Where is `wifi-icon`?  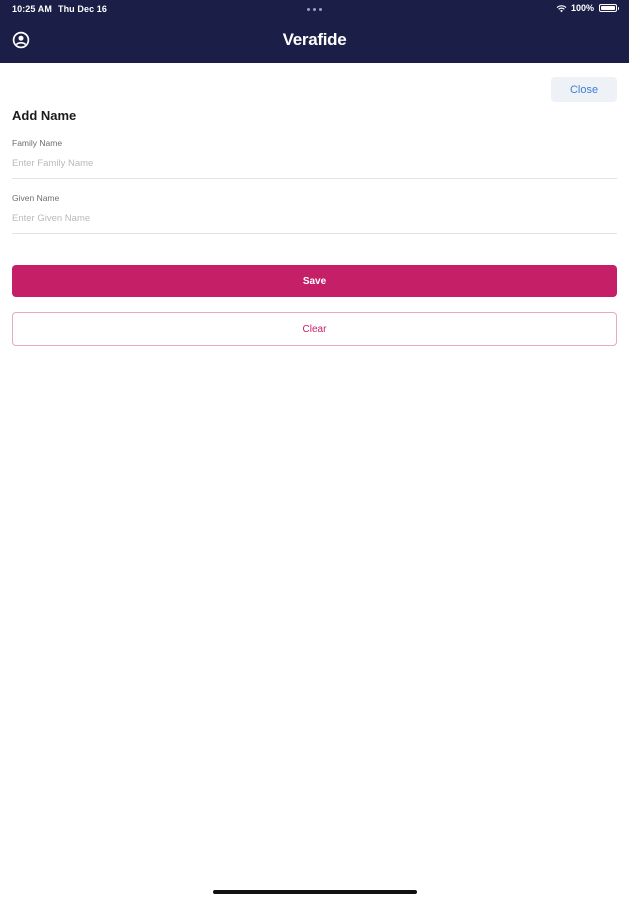 wifi-icon is located at coordinates (561, 8).